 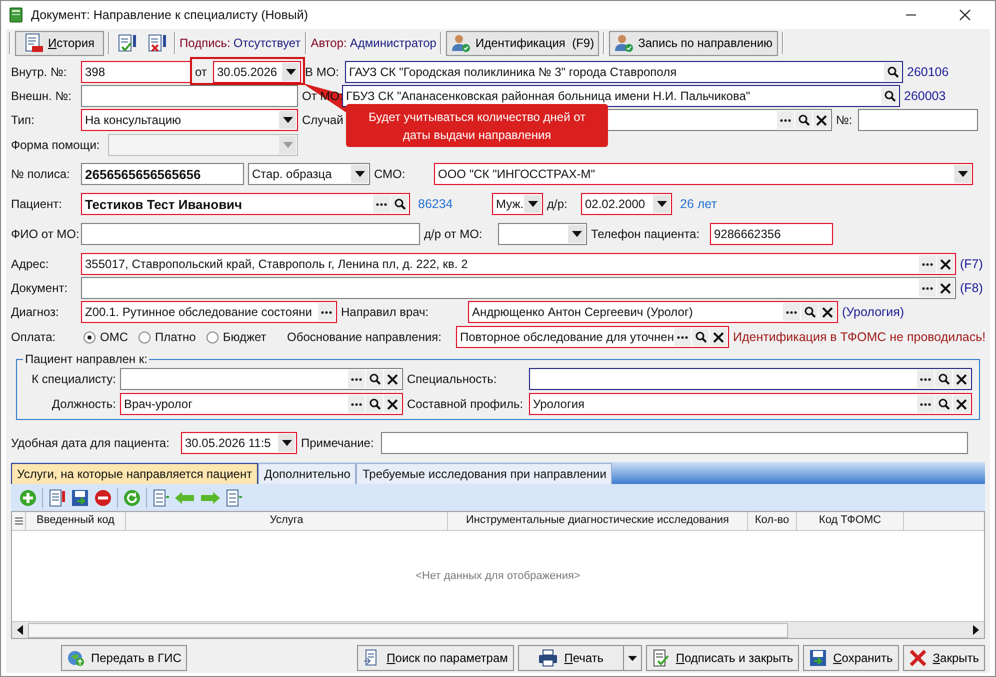 I want to click on field-label: Направил врач:, so click(x=385, y=312).